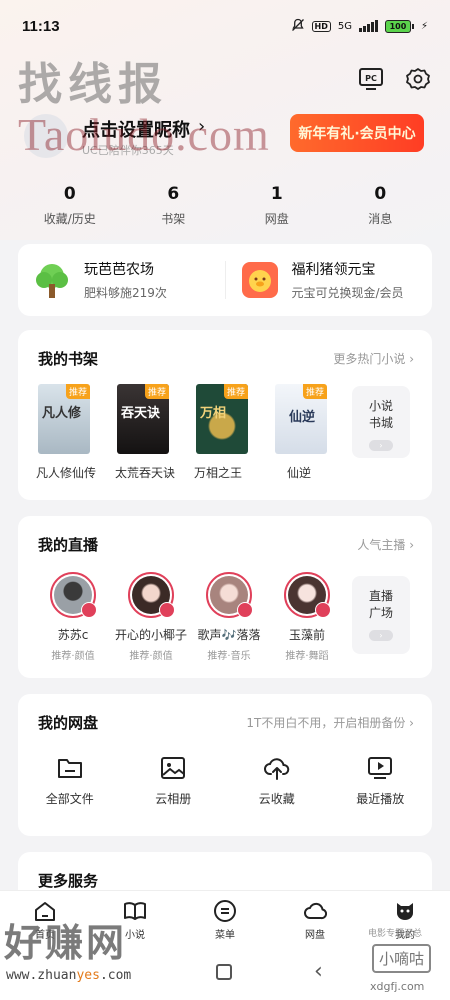  What do you see at coordinates (318, 971) in the screenshot?
I see `back-button: ‹` at bounding box center [318, 971].